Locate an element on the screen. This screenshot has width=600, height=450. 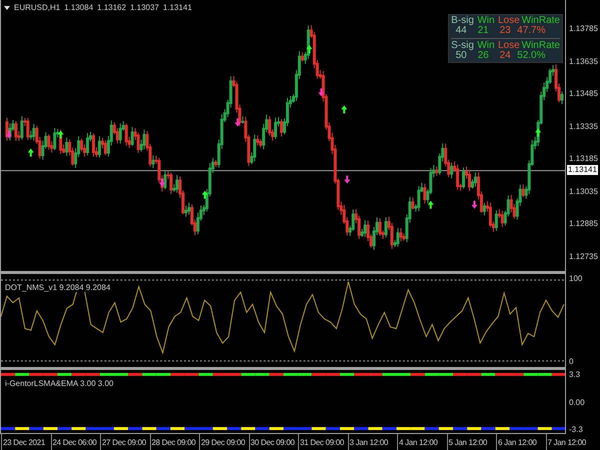
scale-label: 100 is located at coordinates (576, 278).